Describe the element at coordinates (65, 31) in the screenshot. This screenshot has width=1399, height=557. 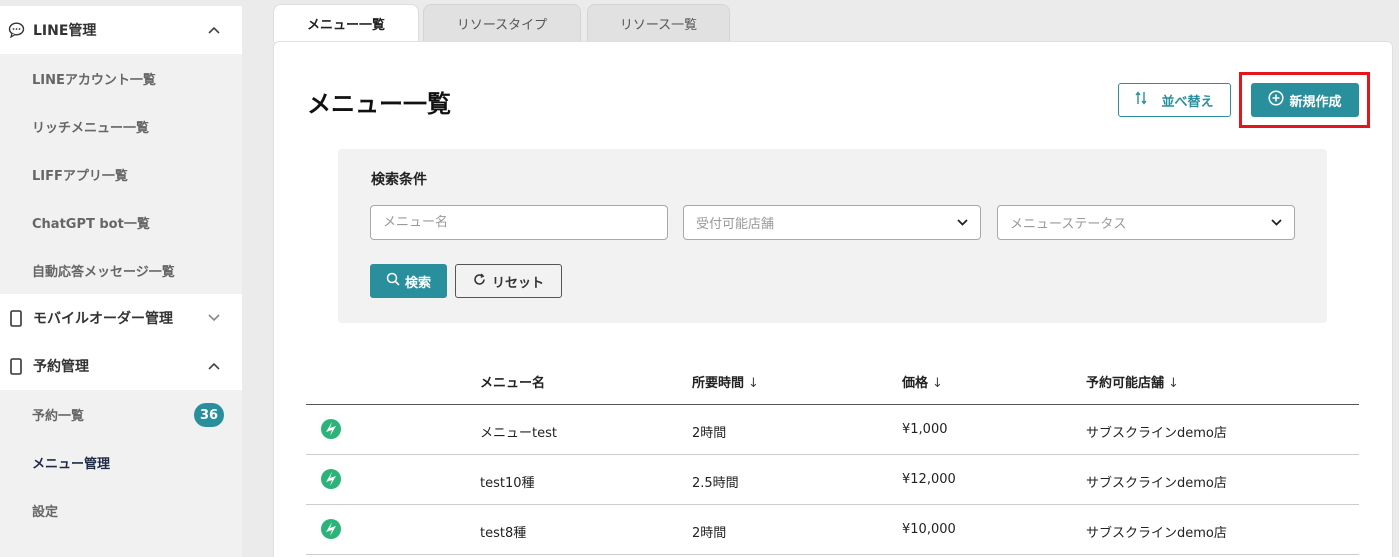
I see `sidebar-group-label: LINE管理` at that location.